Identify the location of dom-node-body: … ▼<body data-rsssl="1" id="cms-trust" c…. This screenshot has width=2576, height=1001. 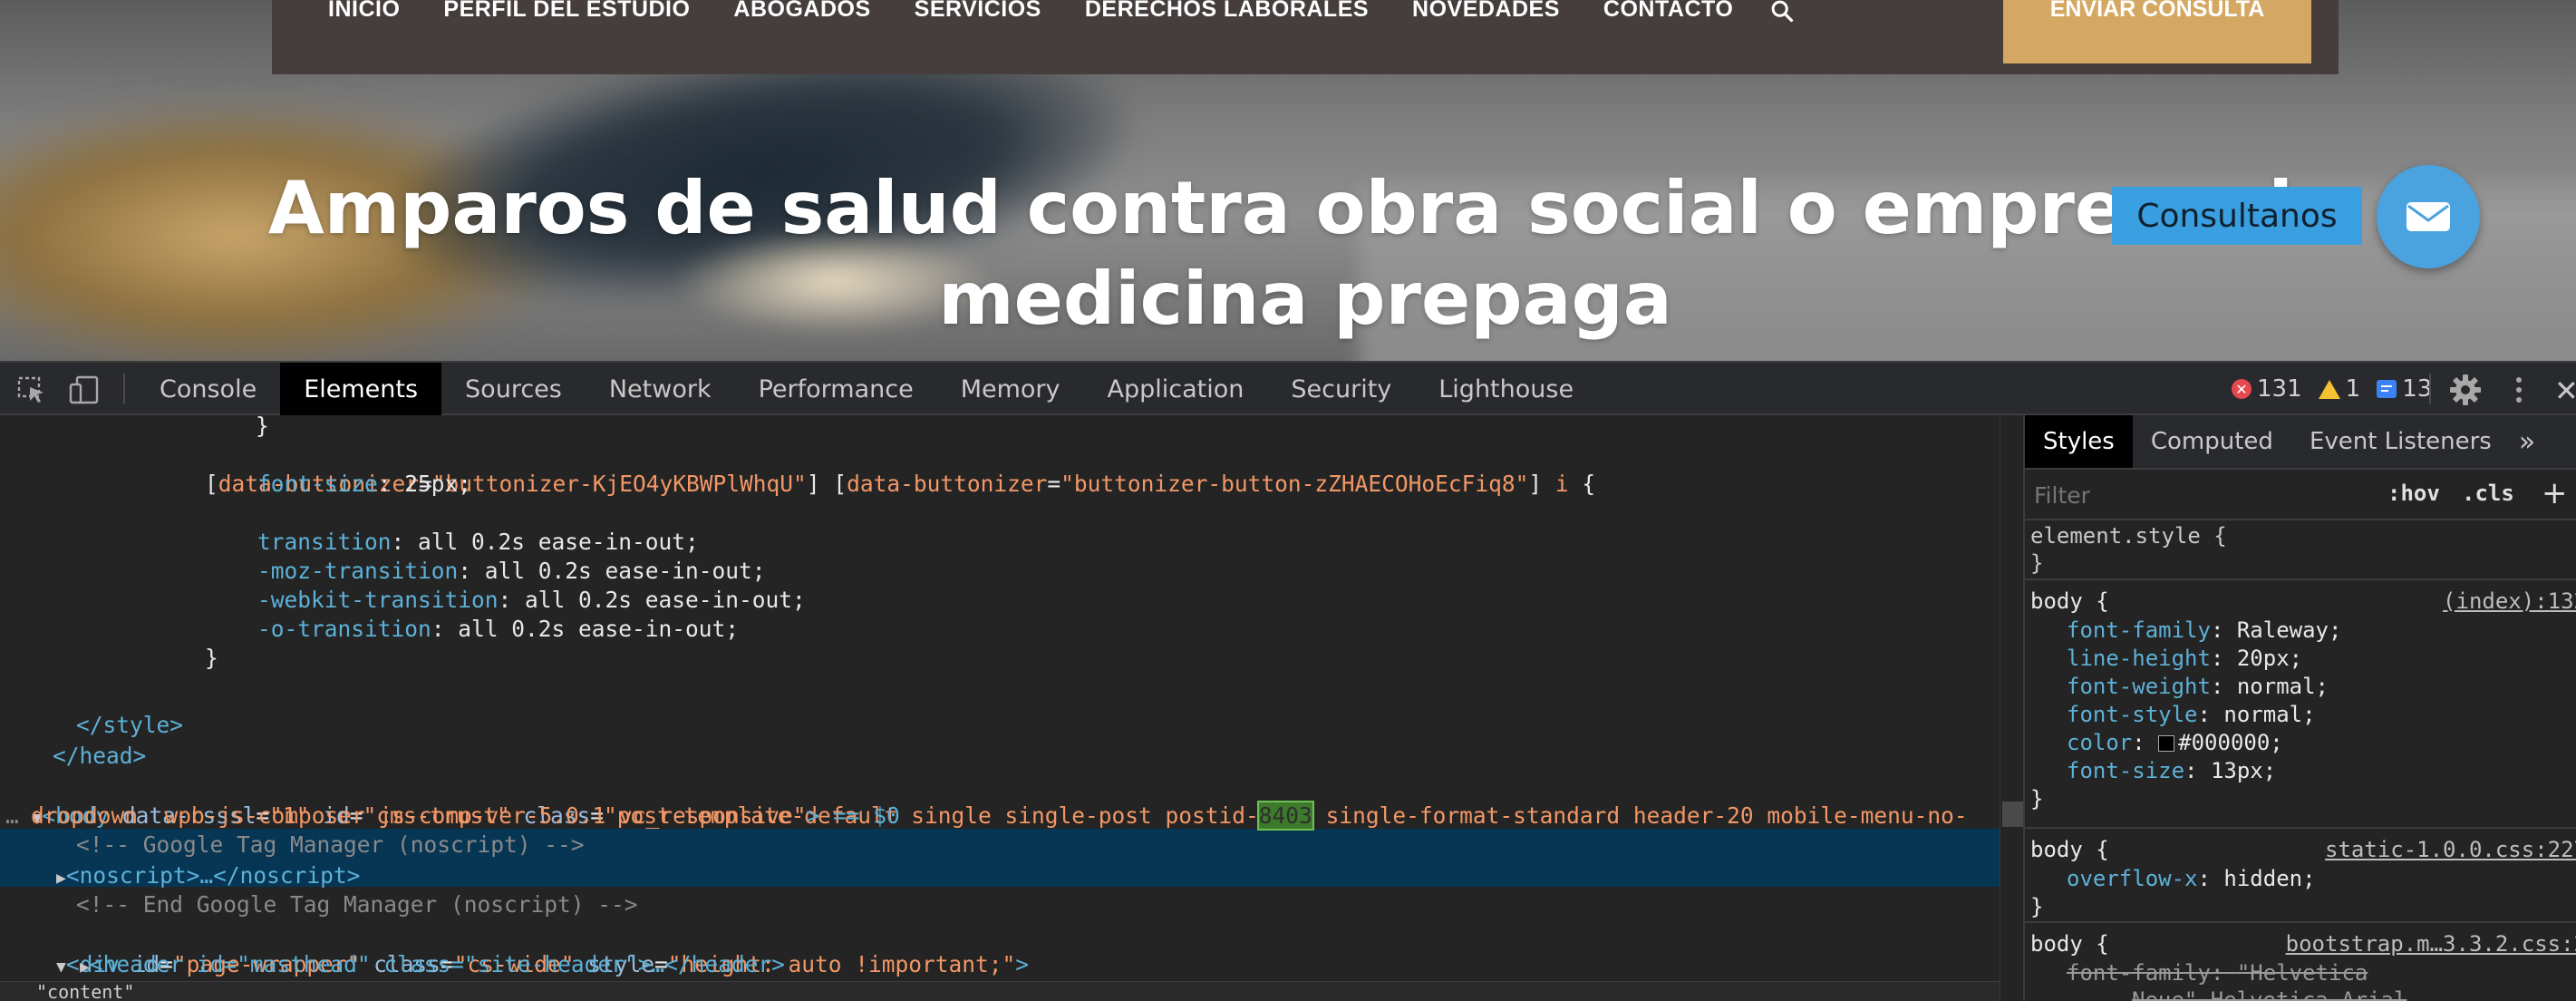
(986, 802).